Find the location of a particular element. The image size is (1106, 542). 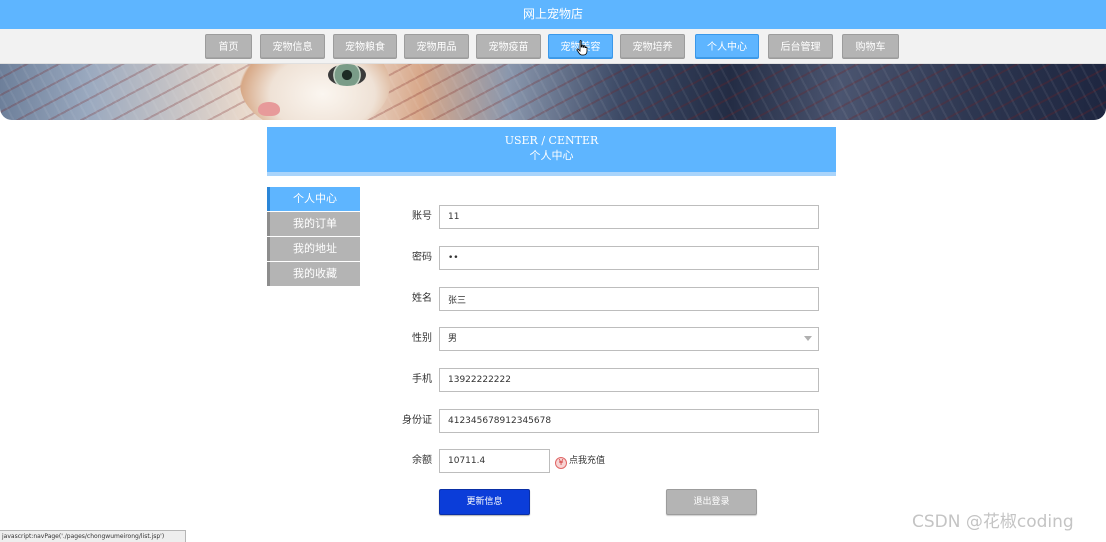

phone-input is located at coordinates (629, 380).